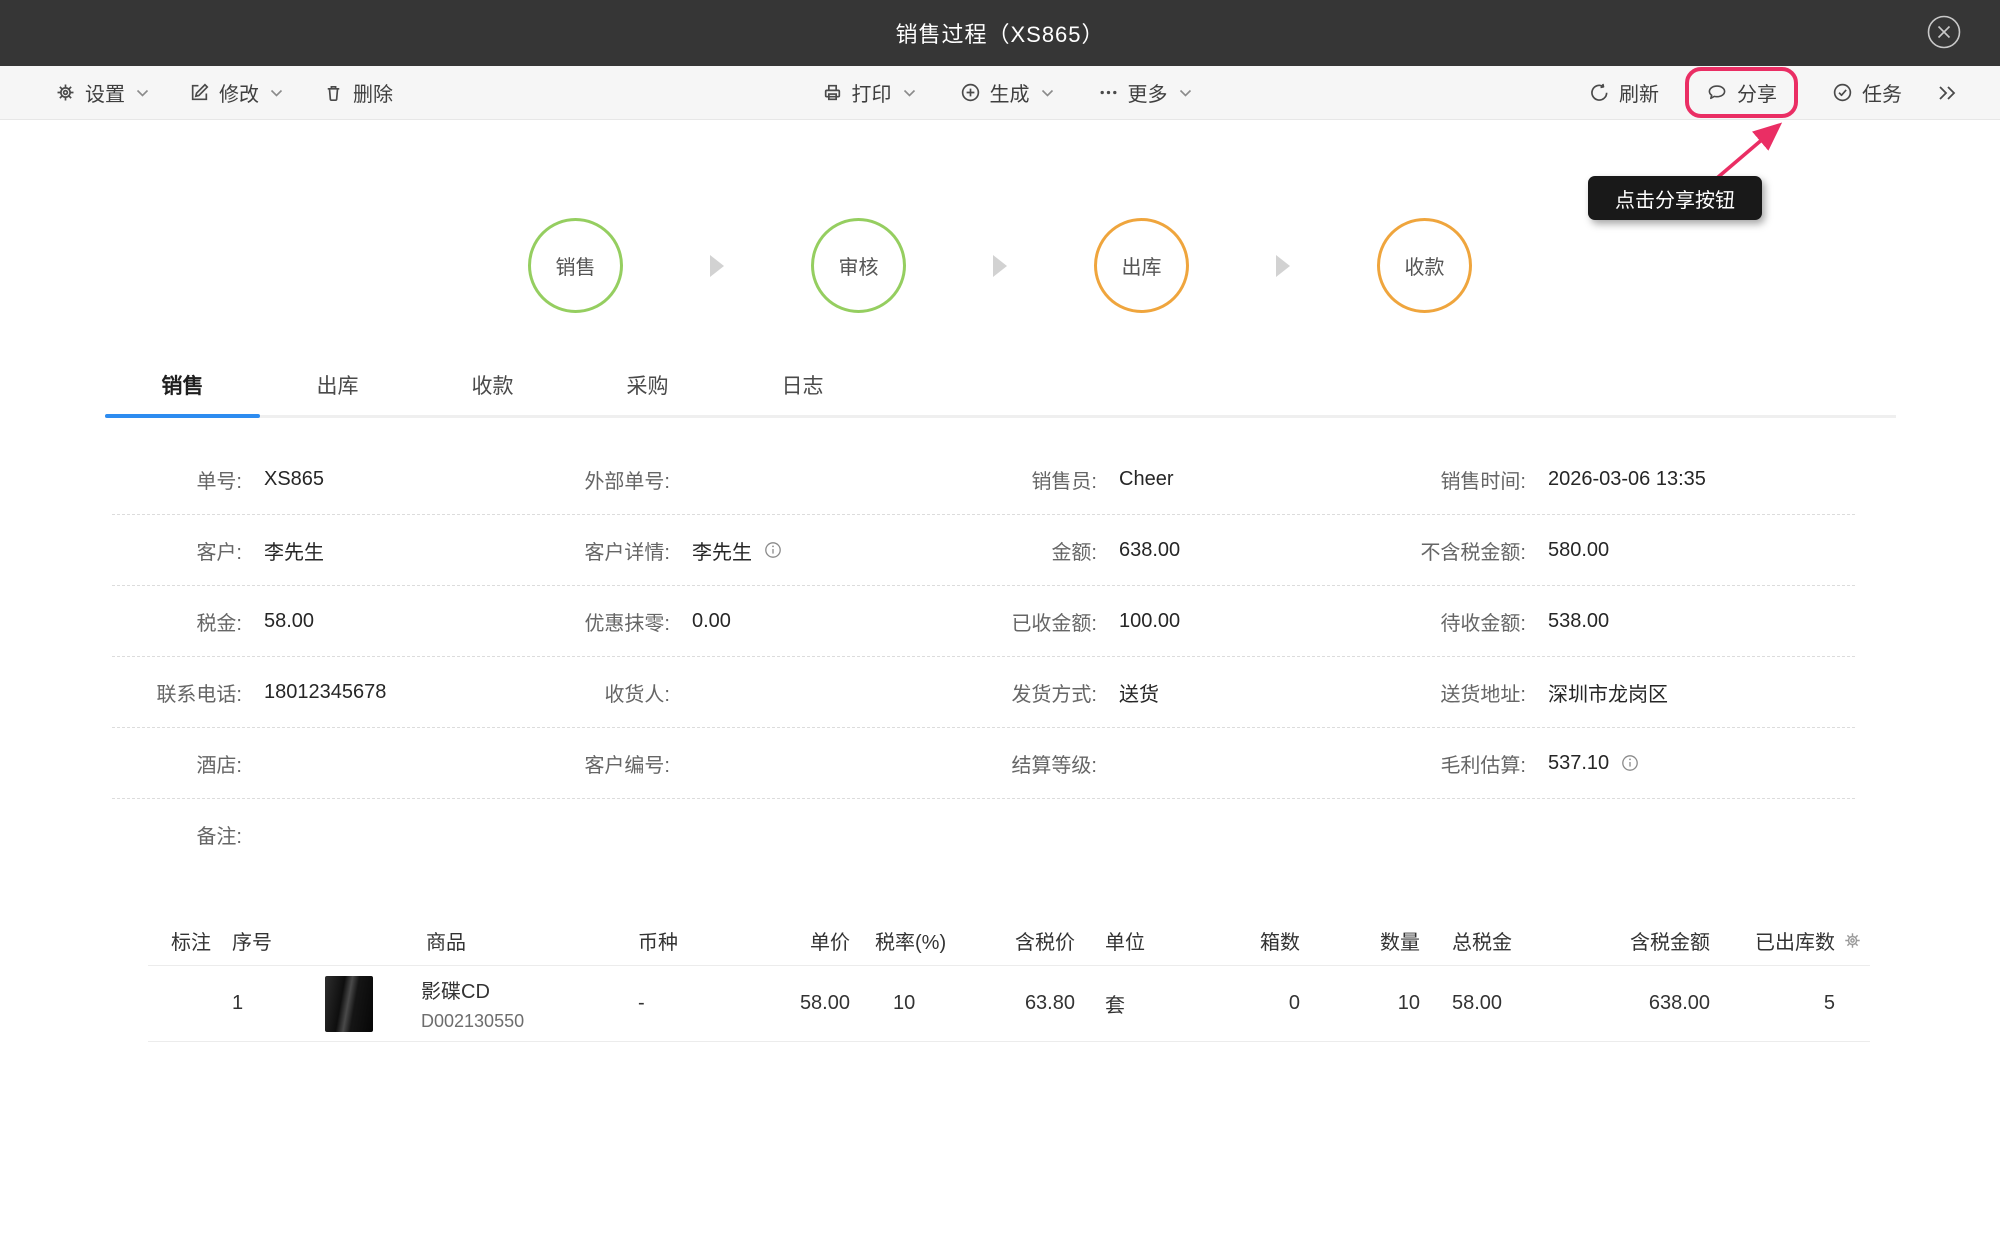 The height and width of the screenshot is (1246, 2000). What do you see at coordinates (830, 943) in the screenshot?
I see `header-unit-price: 单价` at bounding box center [830, 943].